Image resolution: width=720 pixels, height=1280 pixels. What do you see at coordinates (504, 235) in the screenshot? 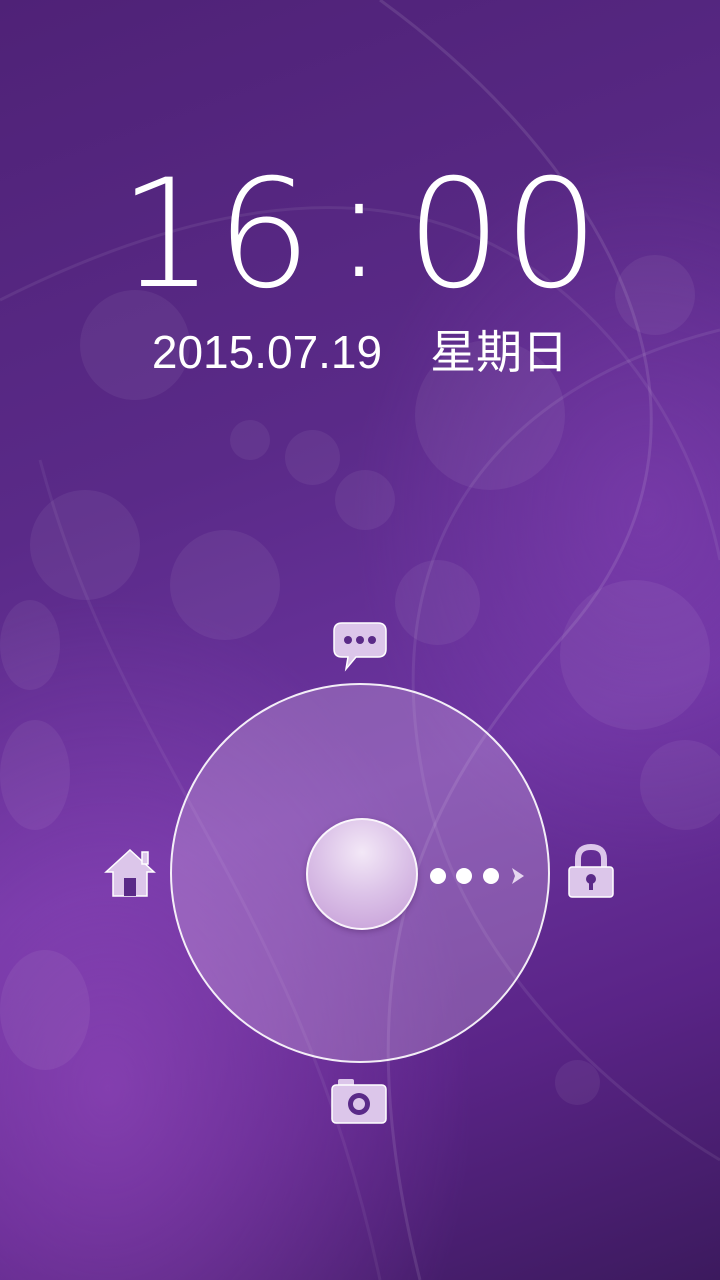
I see `clock-minutes: 00` at bounding box center [504, 235].